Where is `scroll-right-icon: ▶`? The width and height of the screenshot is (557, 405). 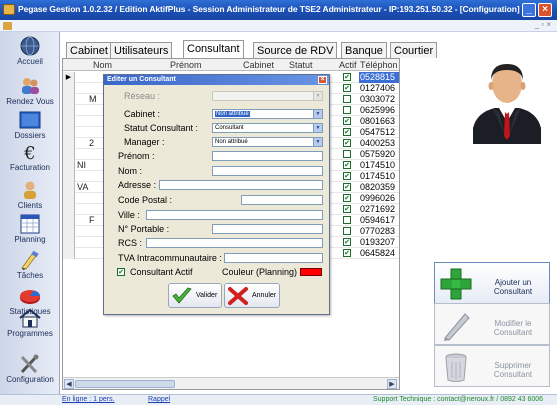 scroll-right-icon: ▶ is located at coordinates (392, 384).